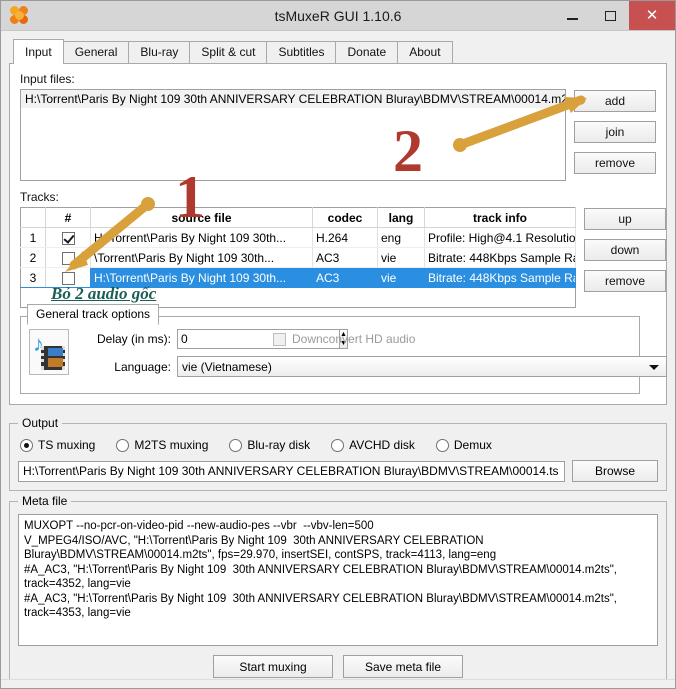  Describe the element at coordinates (262, 339) in the screenshot. I see `delay-stepper: ▲▼` at that location.